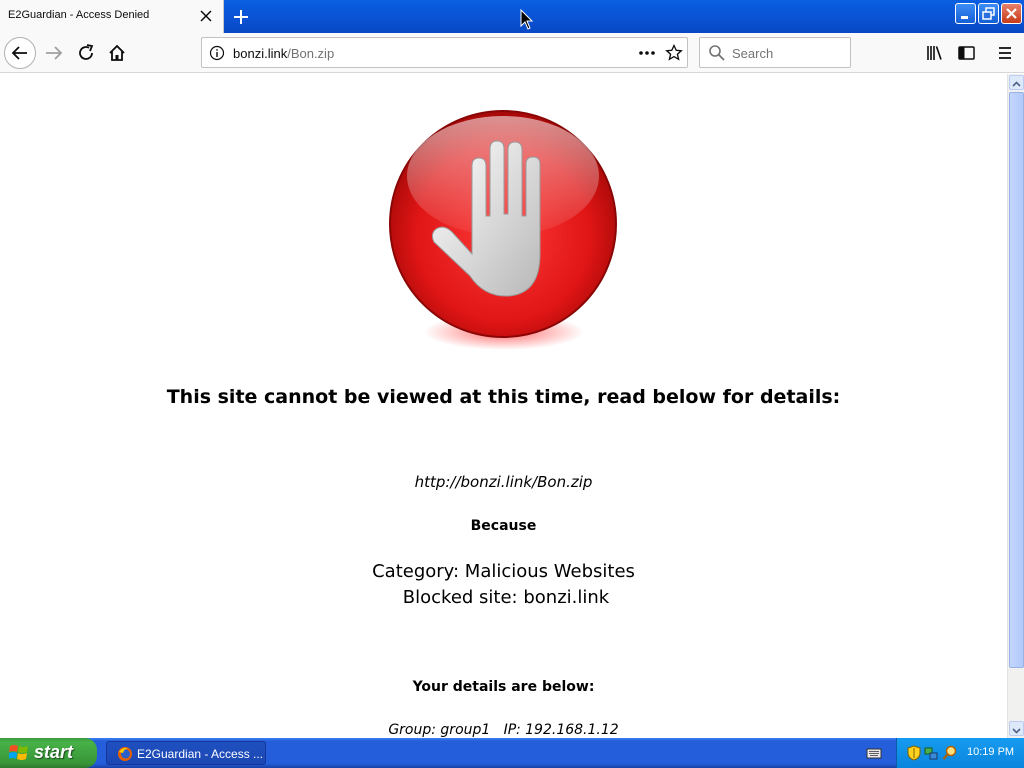 This screenshot has height=768, width=1024. I want to click on star-icon, so click(674, 53).